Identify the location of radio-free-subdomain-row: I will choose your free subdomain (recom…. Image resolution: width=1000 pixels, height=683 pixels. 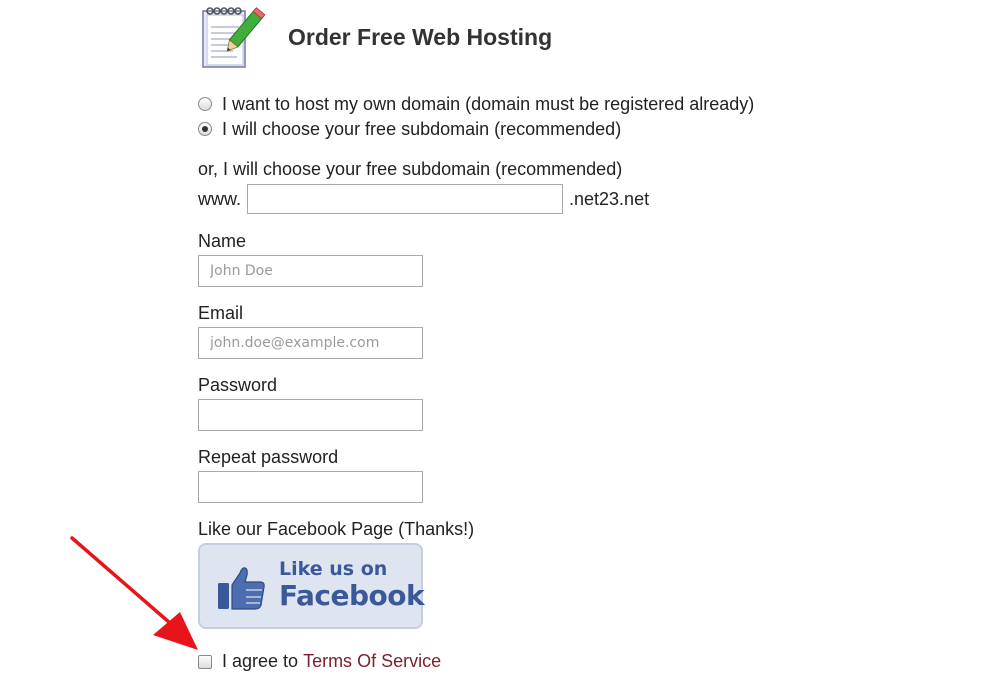
(409, 129).